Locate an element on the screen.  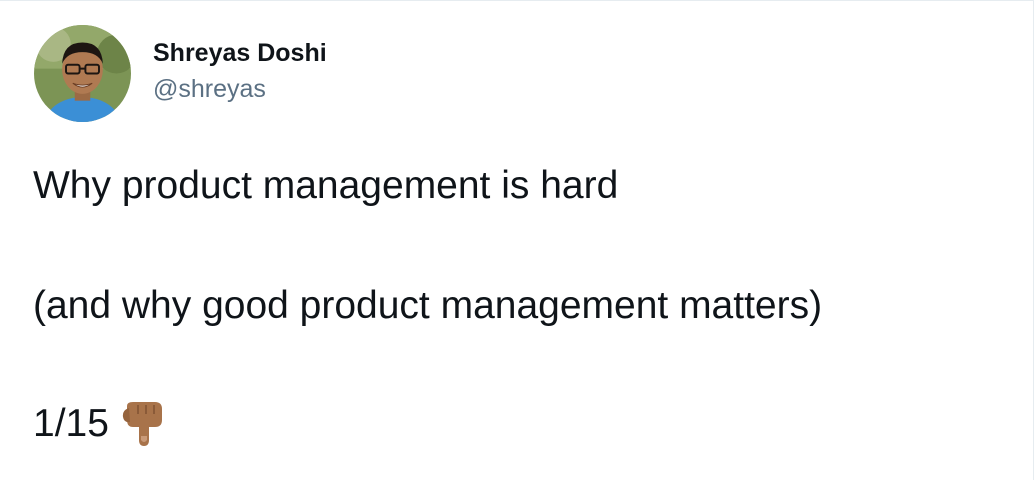
tweet-text-line-3: 1/15 is located at coordinates (100, 424).